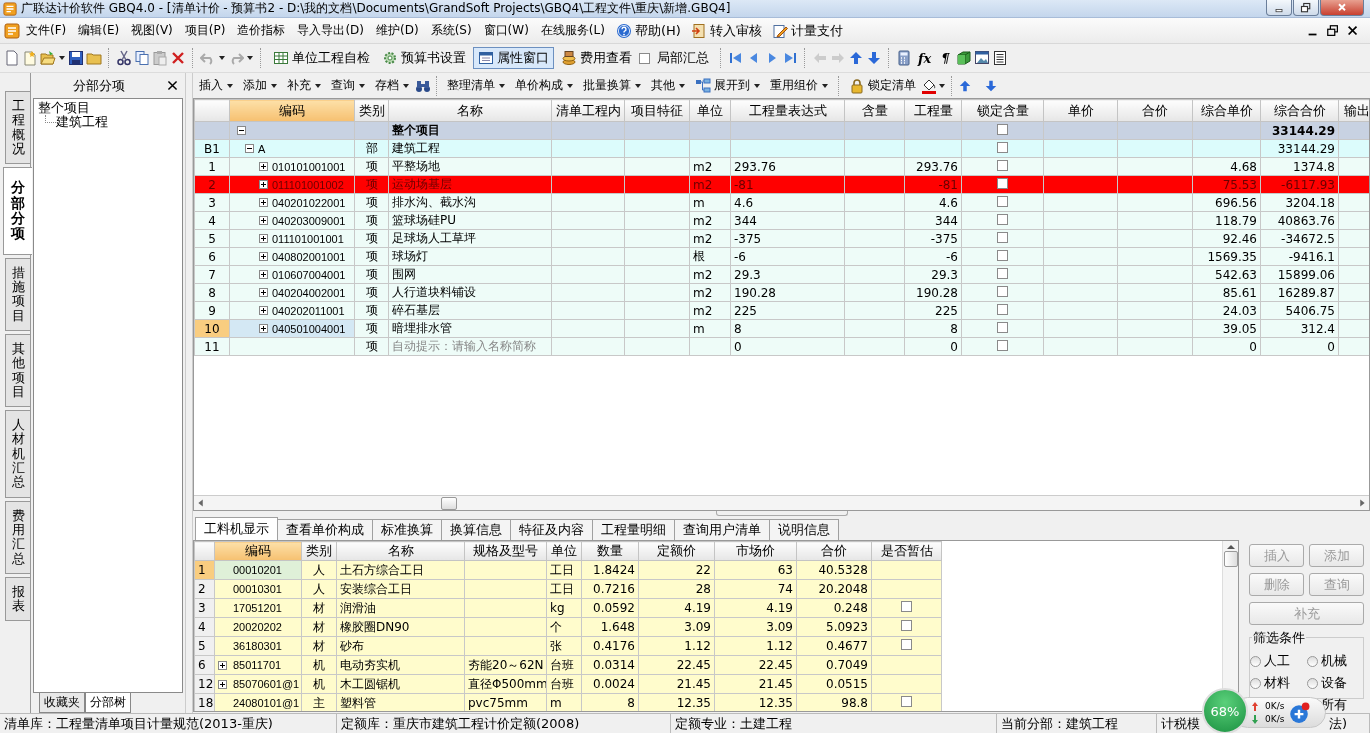  Describe the element at coordinates (321, 58) in the screenshot. I see `toolbar-button: 单位工程自检` at that location.